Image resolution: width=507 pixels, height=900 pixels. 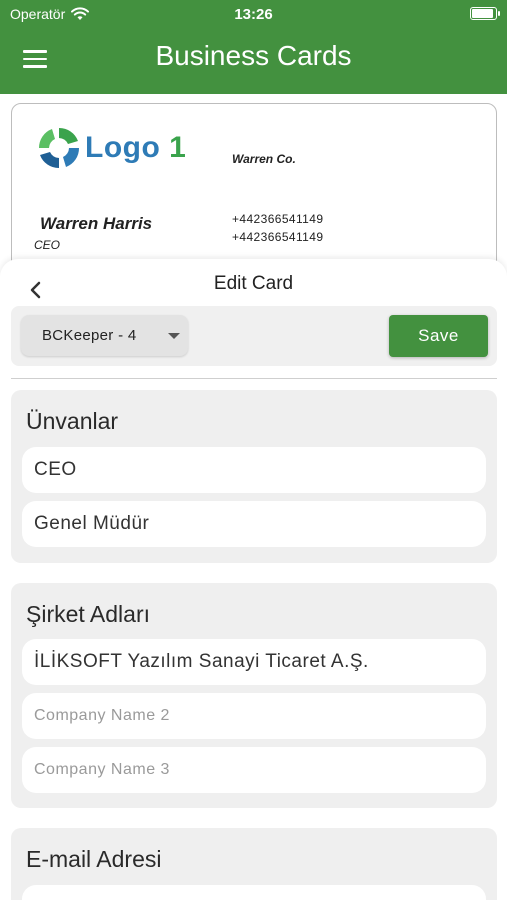 I want to click on app-header: Operatör 13:26 Business Cards, so click(x=253, y=47).